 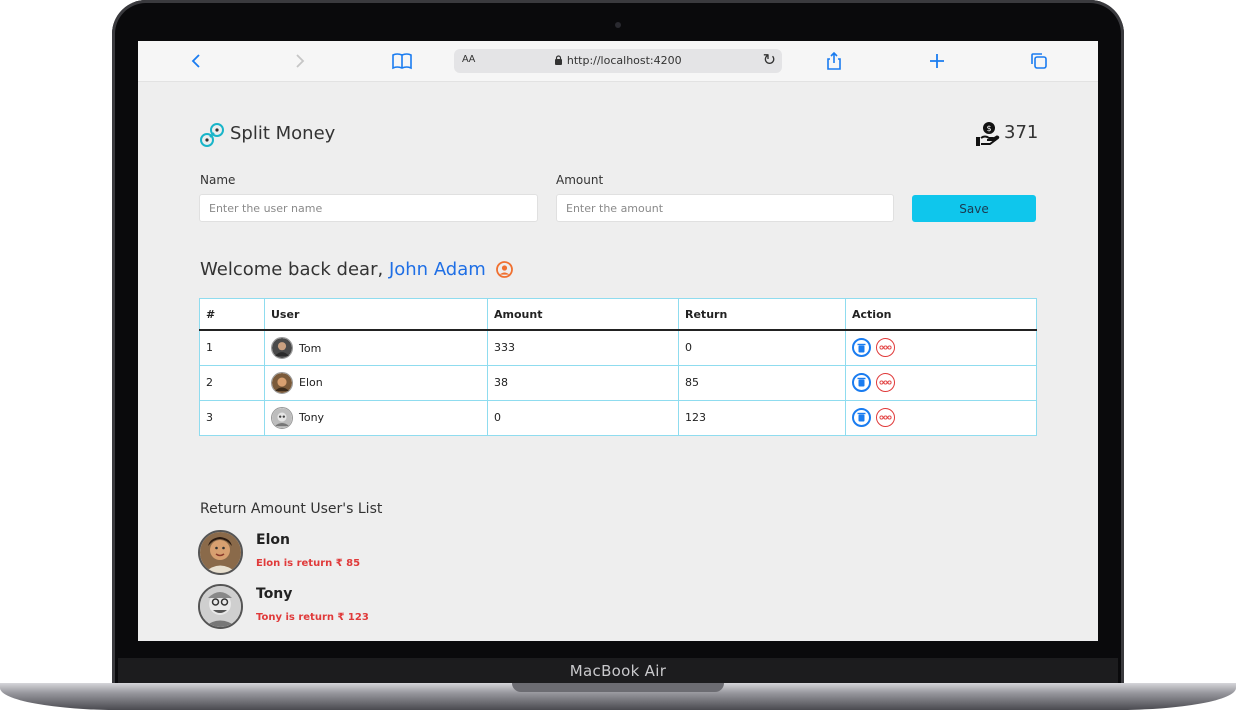 I want to click on amount-label: Amount, so click(x=580, y=180).